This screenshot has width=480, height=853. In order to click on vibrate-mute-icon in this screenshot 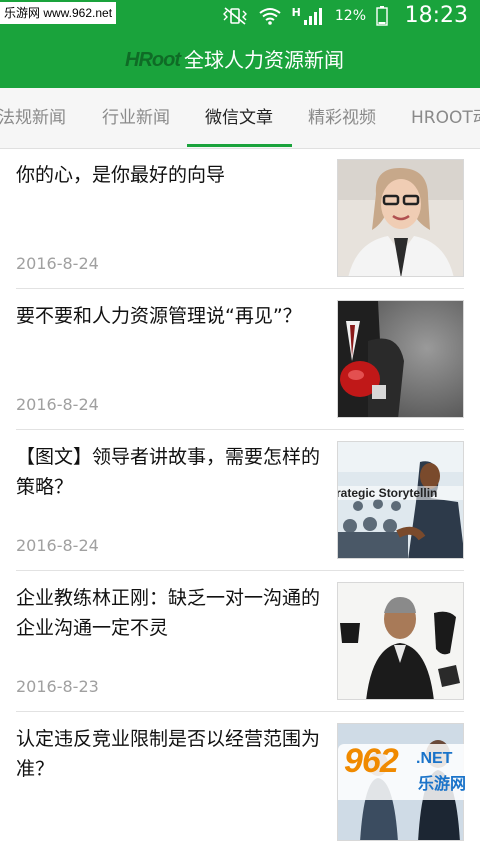, I will do `click(235, 16)`.